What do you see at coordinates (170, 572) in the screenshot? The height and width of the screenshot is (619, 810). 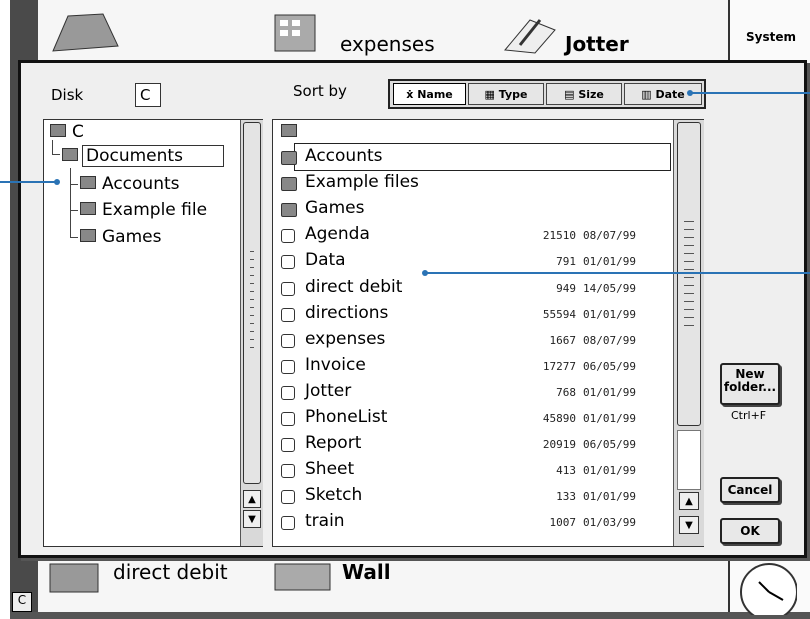 I see `direct-debit-label: direct debit` at bounding box center [170, 572].